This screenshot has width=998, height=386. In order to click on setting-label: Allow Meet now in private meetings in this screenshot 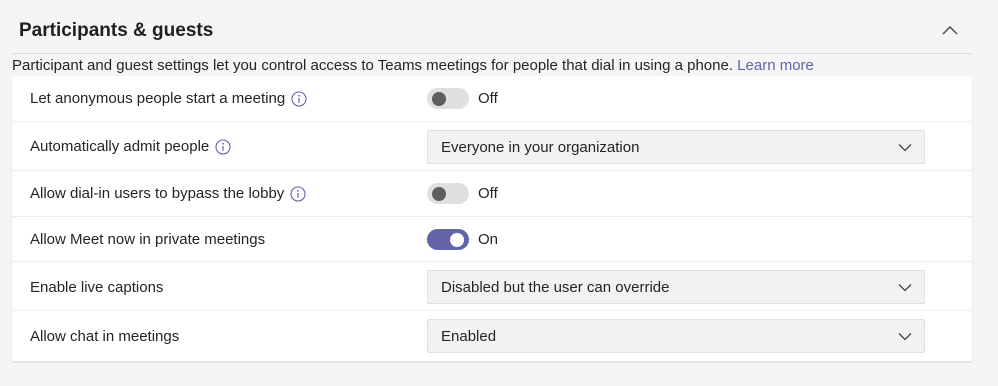, I will do `click(147, 239)`.